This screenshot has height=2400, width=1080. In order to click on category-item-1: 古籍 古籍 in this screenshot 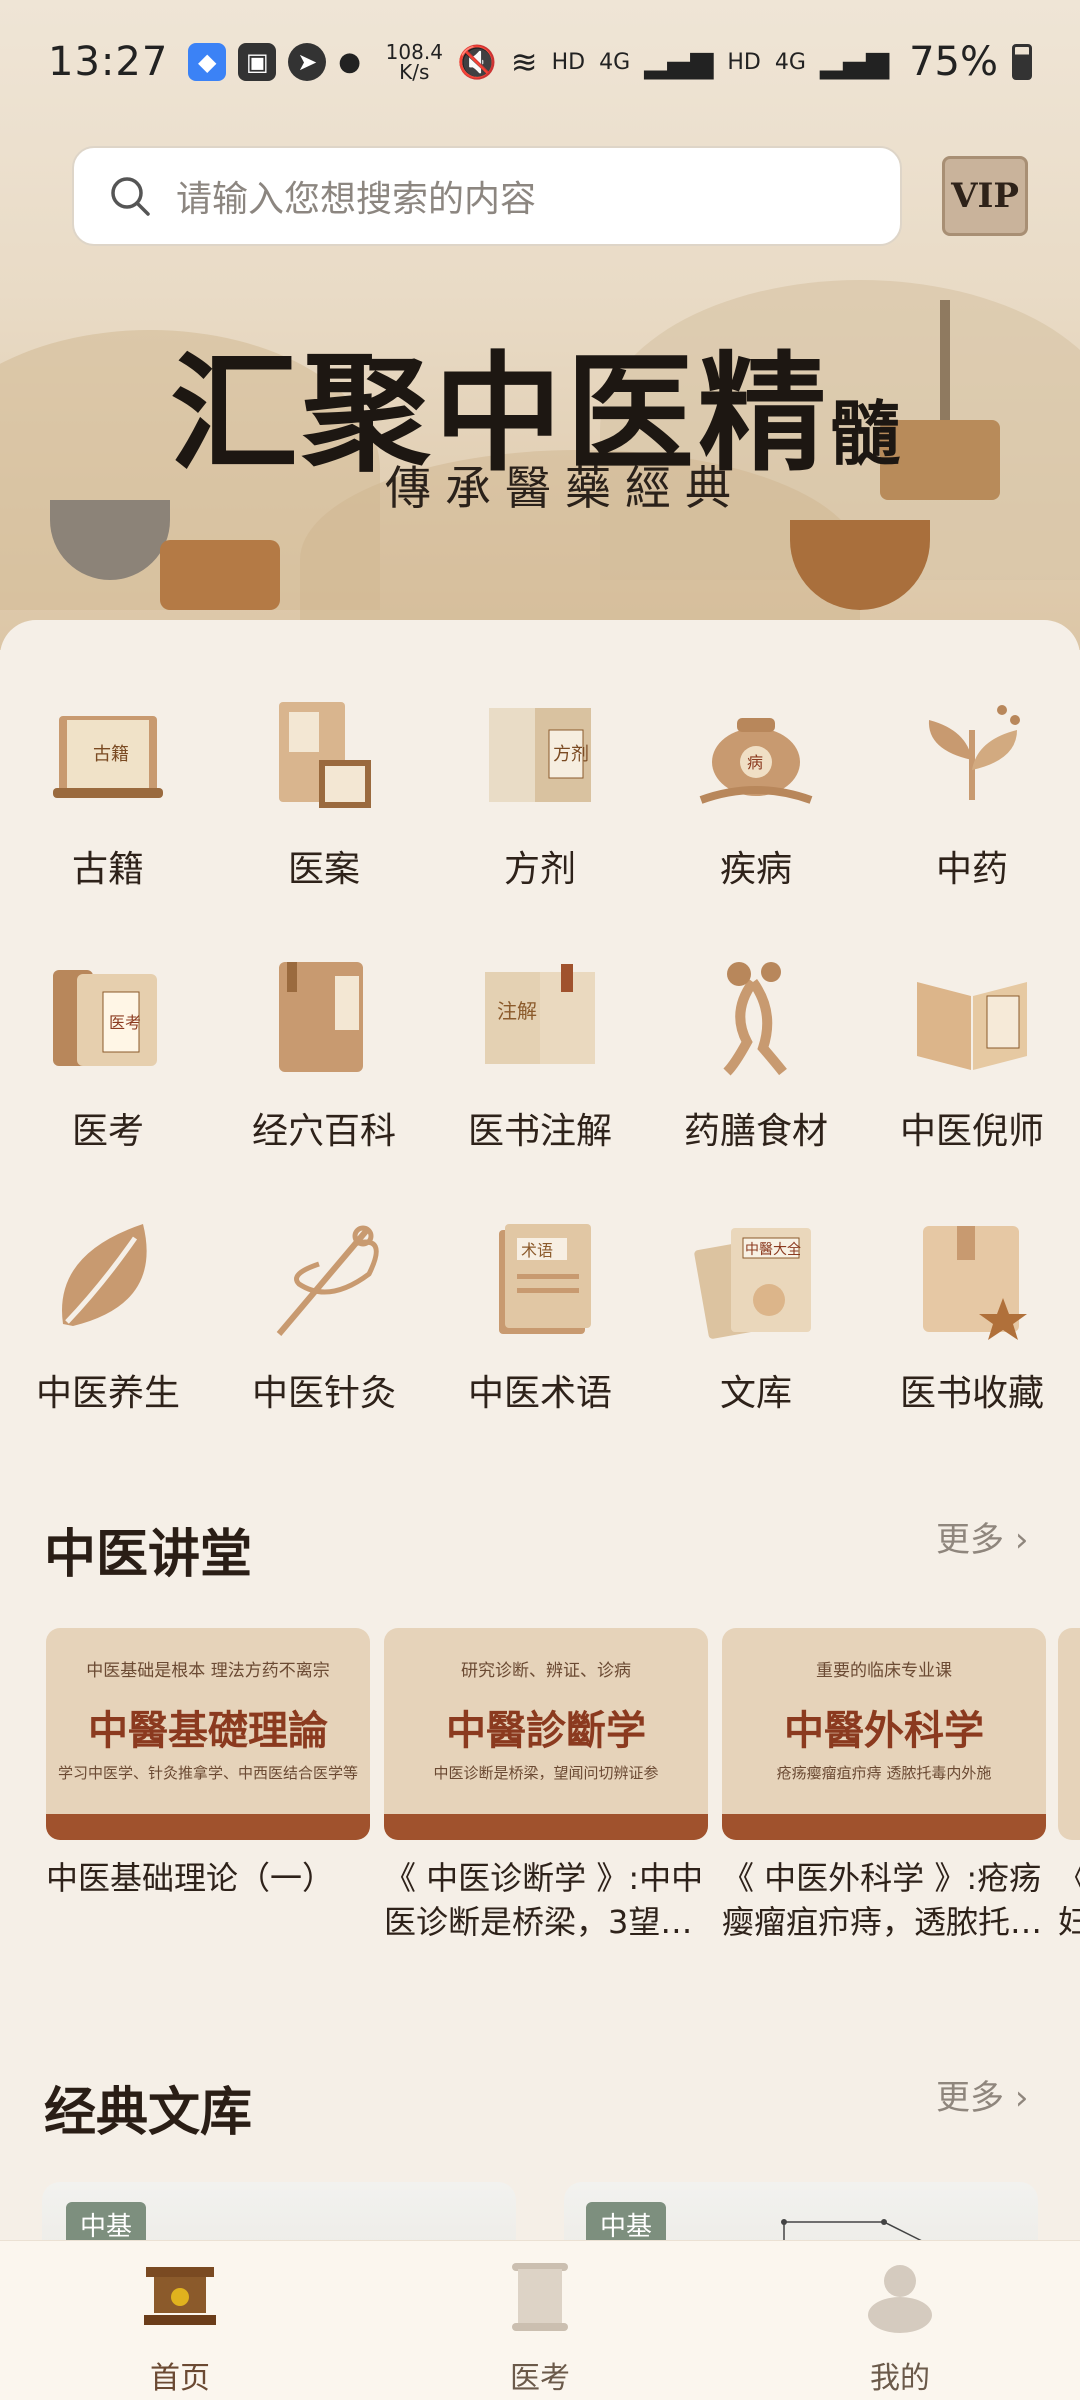, I will do `click(108, 791)`.